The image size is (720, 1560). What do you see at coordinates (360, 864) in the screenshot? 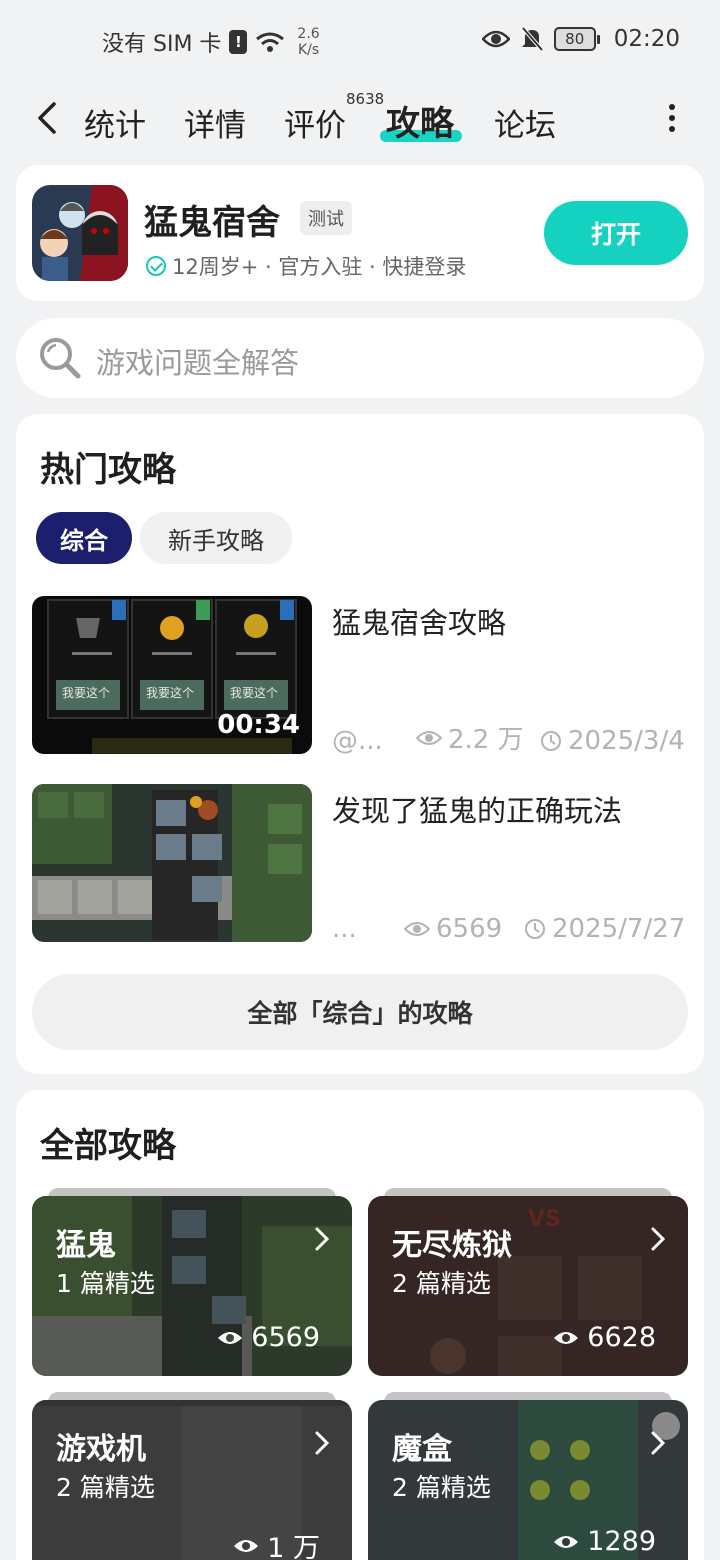
I see `article-item: 发现了猛鬼的正确玩法 ... 6569 2025/7/27` at bounding box center [360, 864].